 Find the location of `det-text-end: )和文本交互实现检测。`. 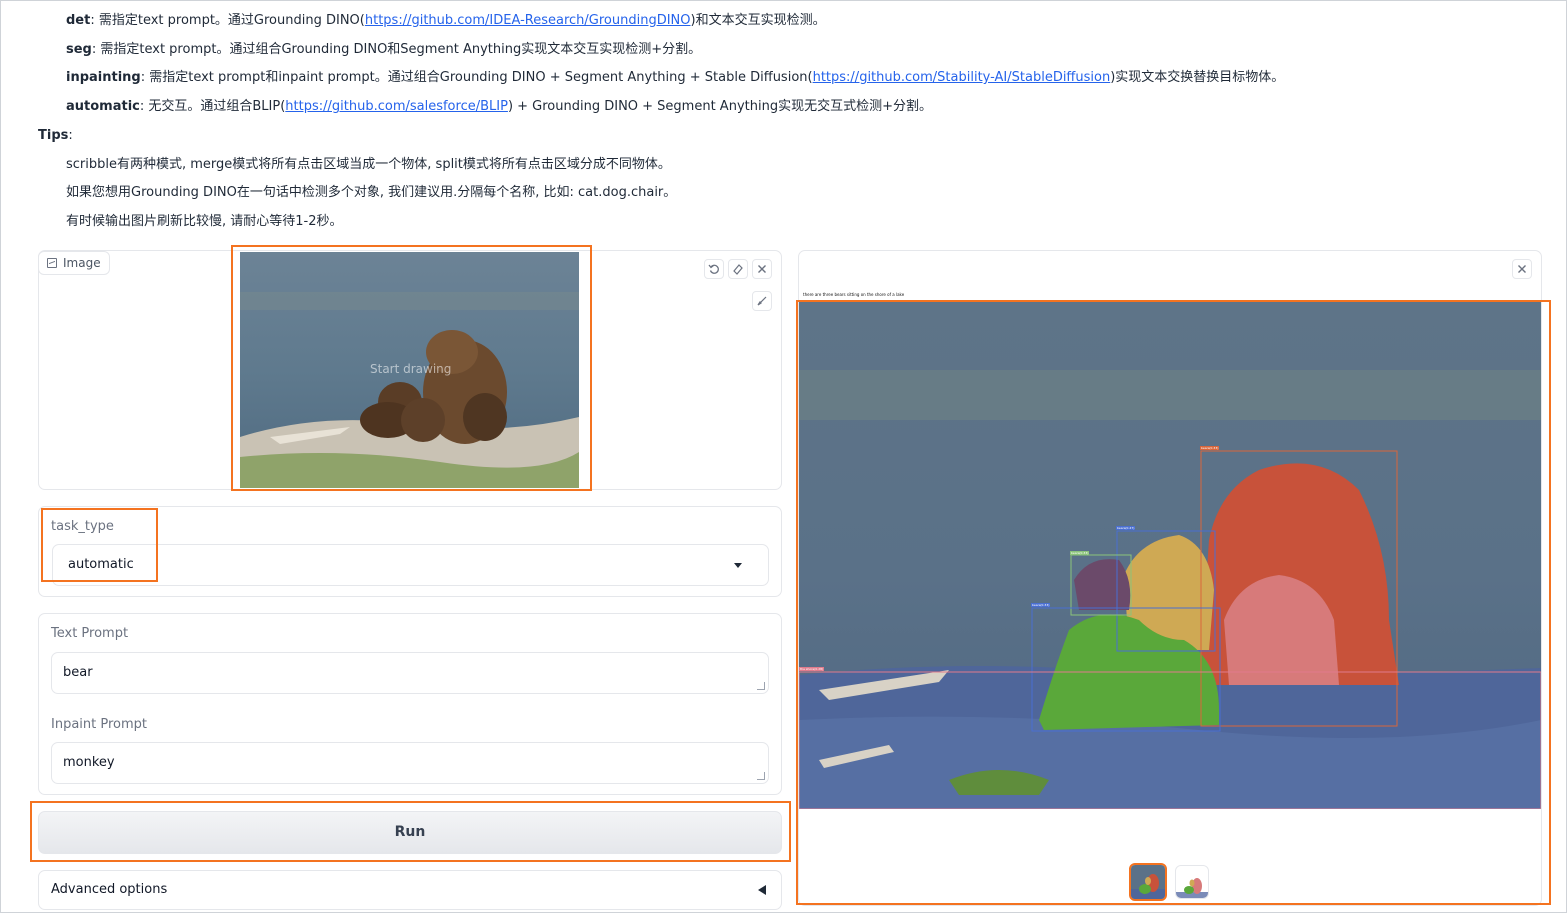

det-text-end: )和文本交互实现检测。 is located at coordinates (758, 20).